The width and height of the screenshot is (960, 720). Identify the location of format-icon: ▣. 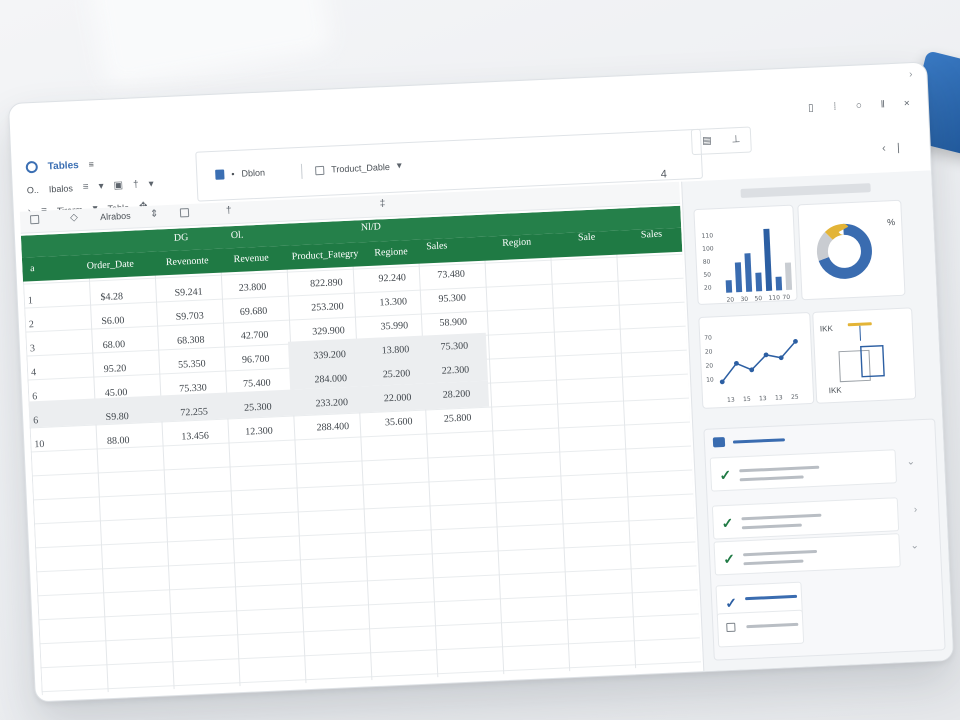
(118, 185).